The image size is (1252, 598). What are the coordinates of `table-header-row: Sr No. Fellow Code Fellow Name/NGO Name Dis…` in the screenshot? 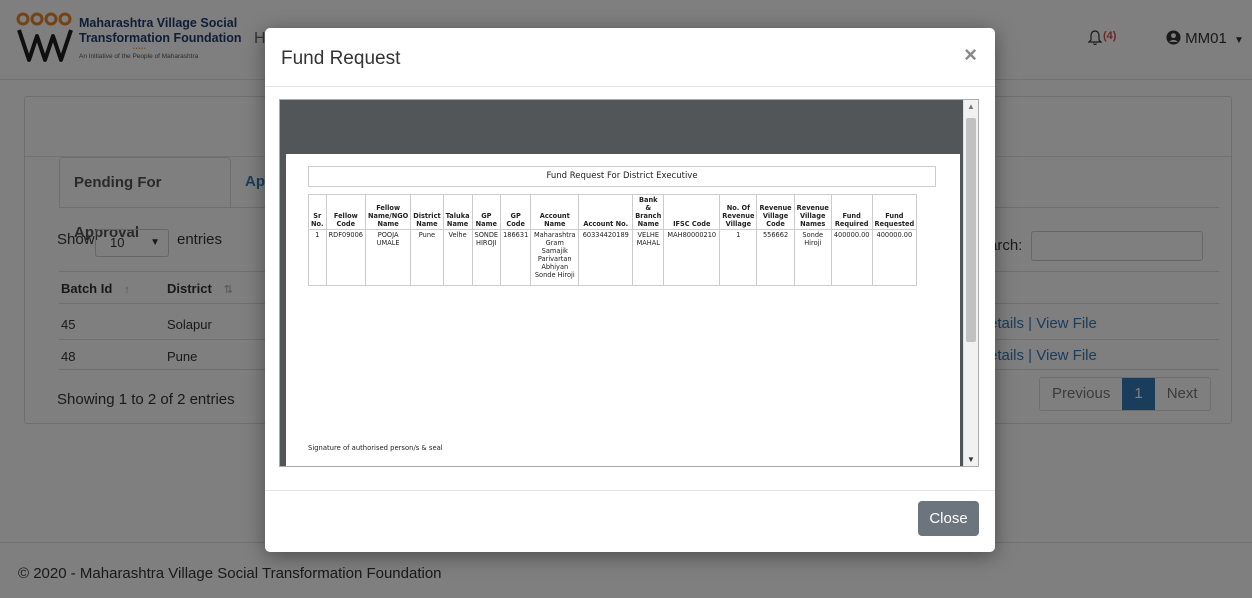 It's located at (613, 212).